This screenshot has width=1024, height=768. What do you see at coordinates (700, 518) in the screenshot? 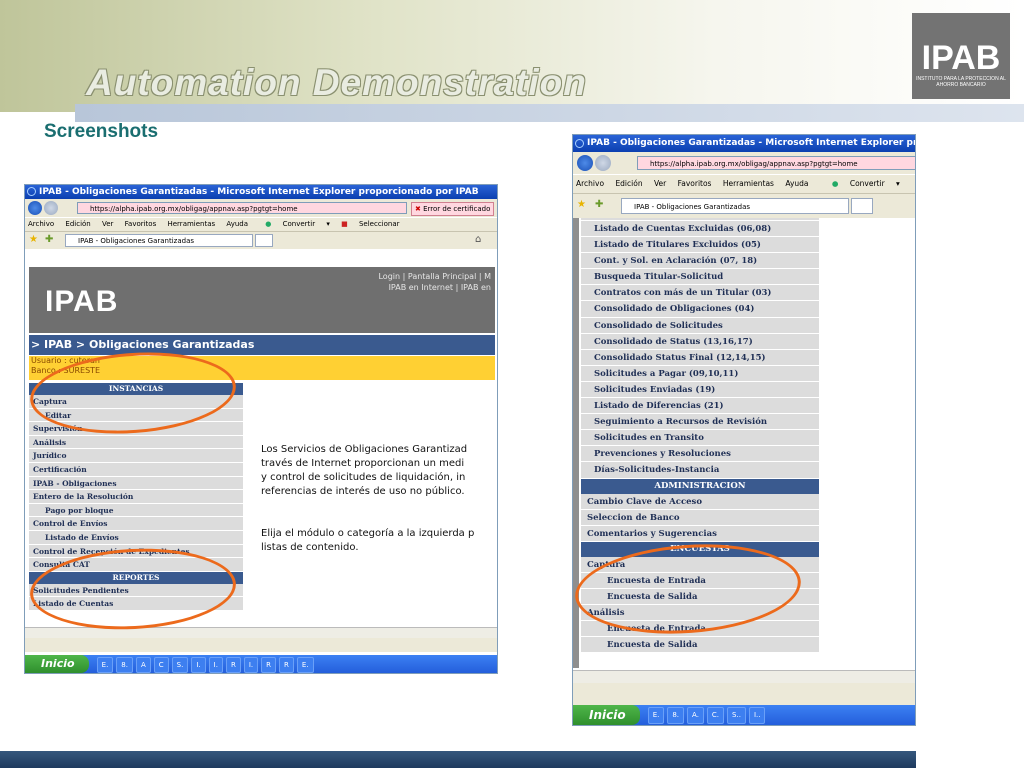
I see `admin-item-seleccion-de-banco: Seleccion de Banco` at bounding box center [700, 518].